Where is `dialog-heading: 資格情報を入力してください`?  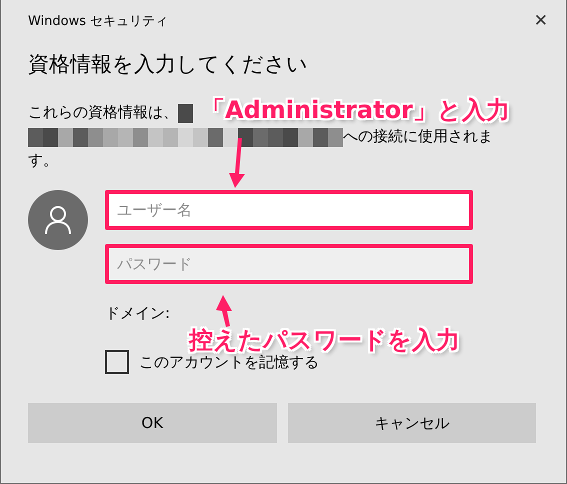 dialog-heading: 資格情報を入力してください is located at coordinates (168, 64).